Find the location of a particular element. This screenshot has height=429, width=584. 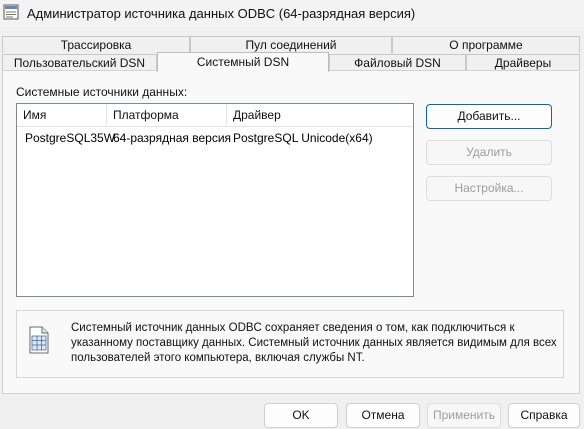

column-header-driver: Драйвер is located at coordinates (320, 115).